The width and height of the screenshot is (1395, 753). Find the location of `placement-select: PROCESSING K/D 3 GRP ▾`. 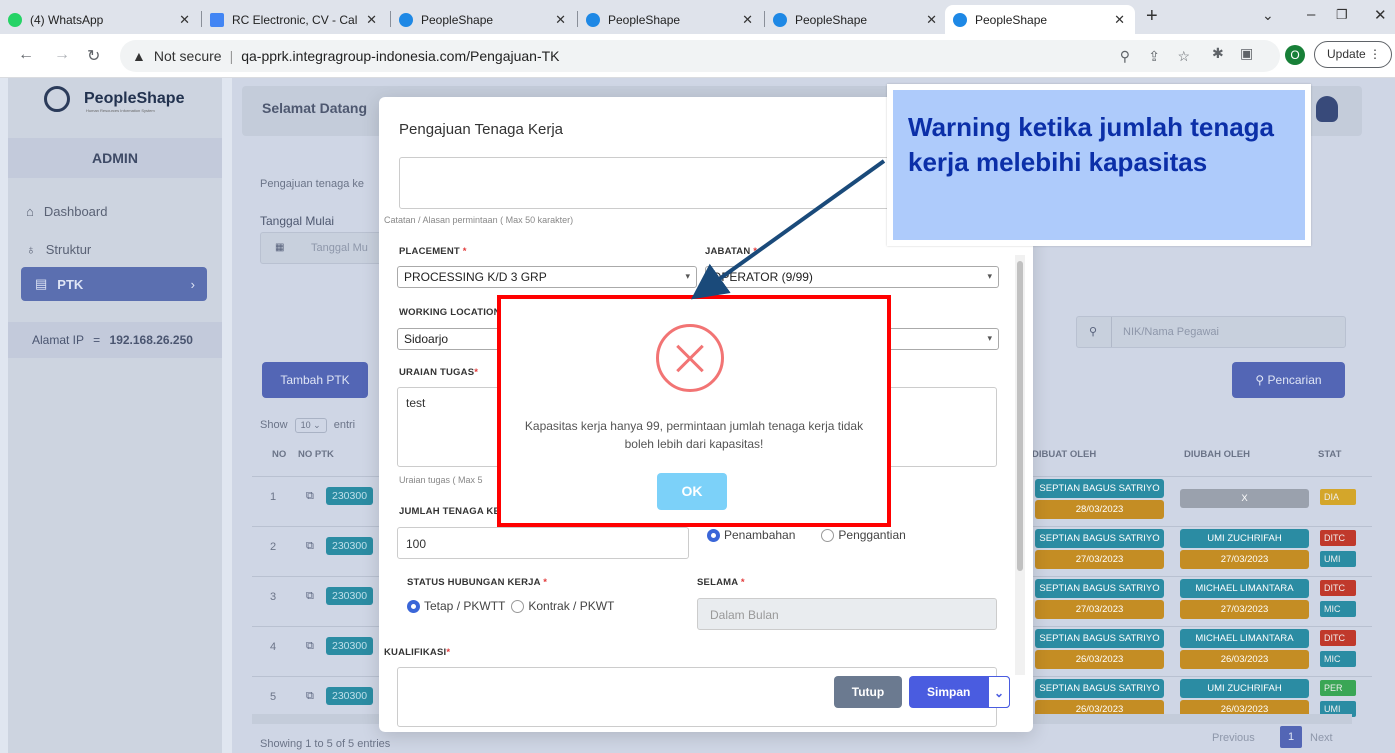

placement-select: PROCESSING K/D 3 GRP ▾ is located at coordinates (547, 277).